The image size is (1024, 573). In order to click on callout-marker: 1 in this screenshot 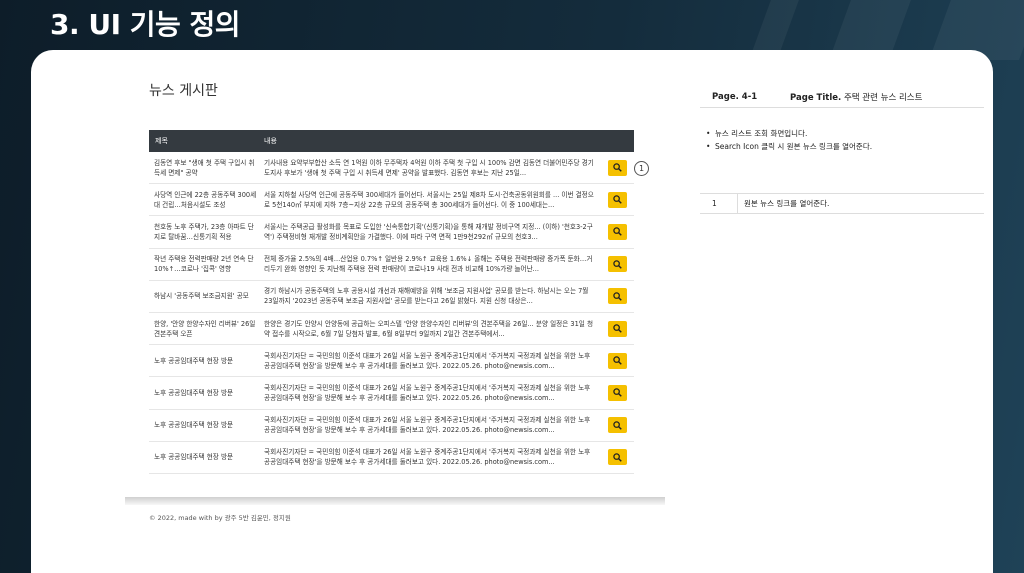, I will do `click(641, 168)`.